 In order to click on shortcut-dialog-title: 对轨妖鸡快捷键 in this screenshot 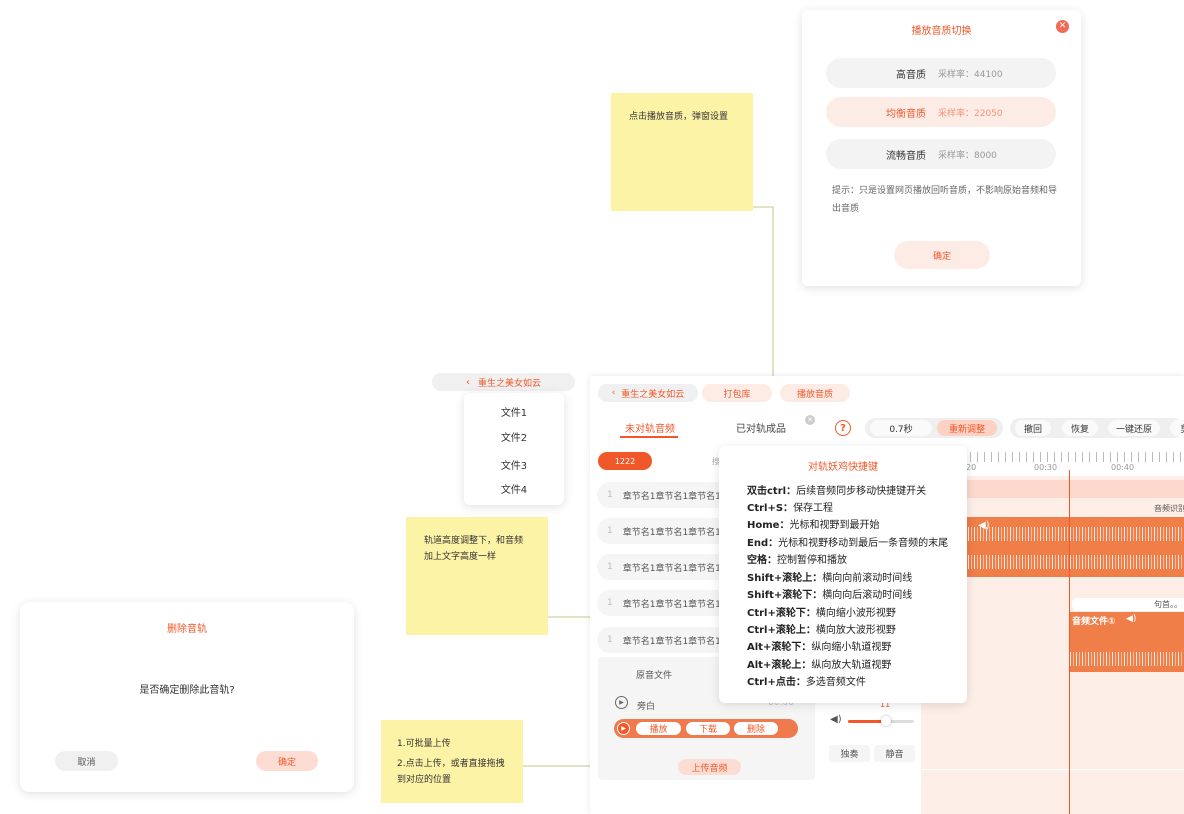, I will do `click(843, 467)`.